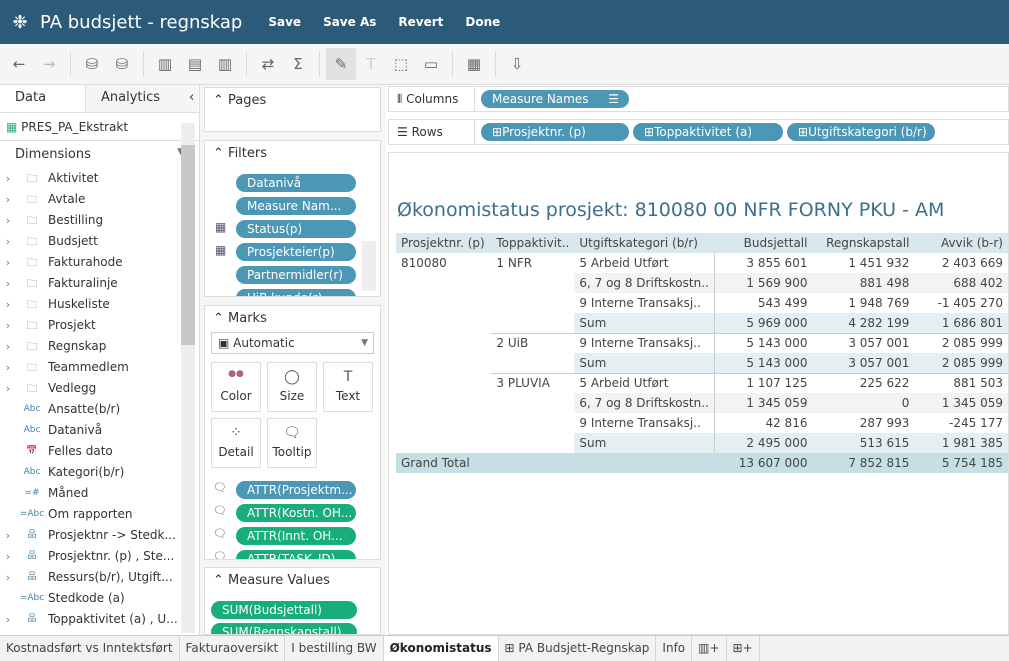 This screenshot has height=661, width=1009. I want to click on dimension-item: =Abc Om rapporten, so click(99, 514).